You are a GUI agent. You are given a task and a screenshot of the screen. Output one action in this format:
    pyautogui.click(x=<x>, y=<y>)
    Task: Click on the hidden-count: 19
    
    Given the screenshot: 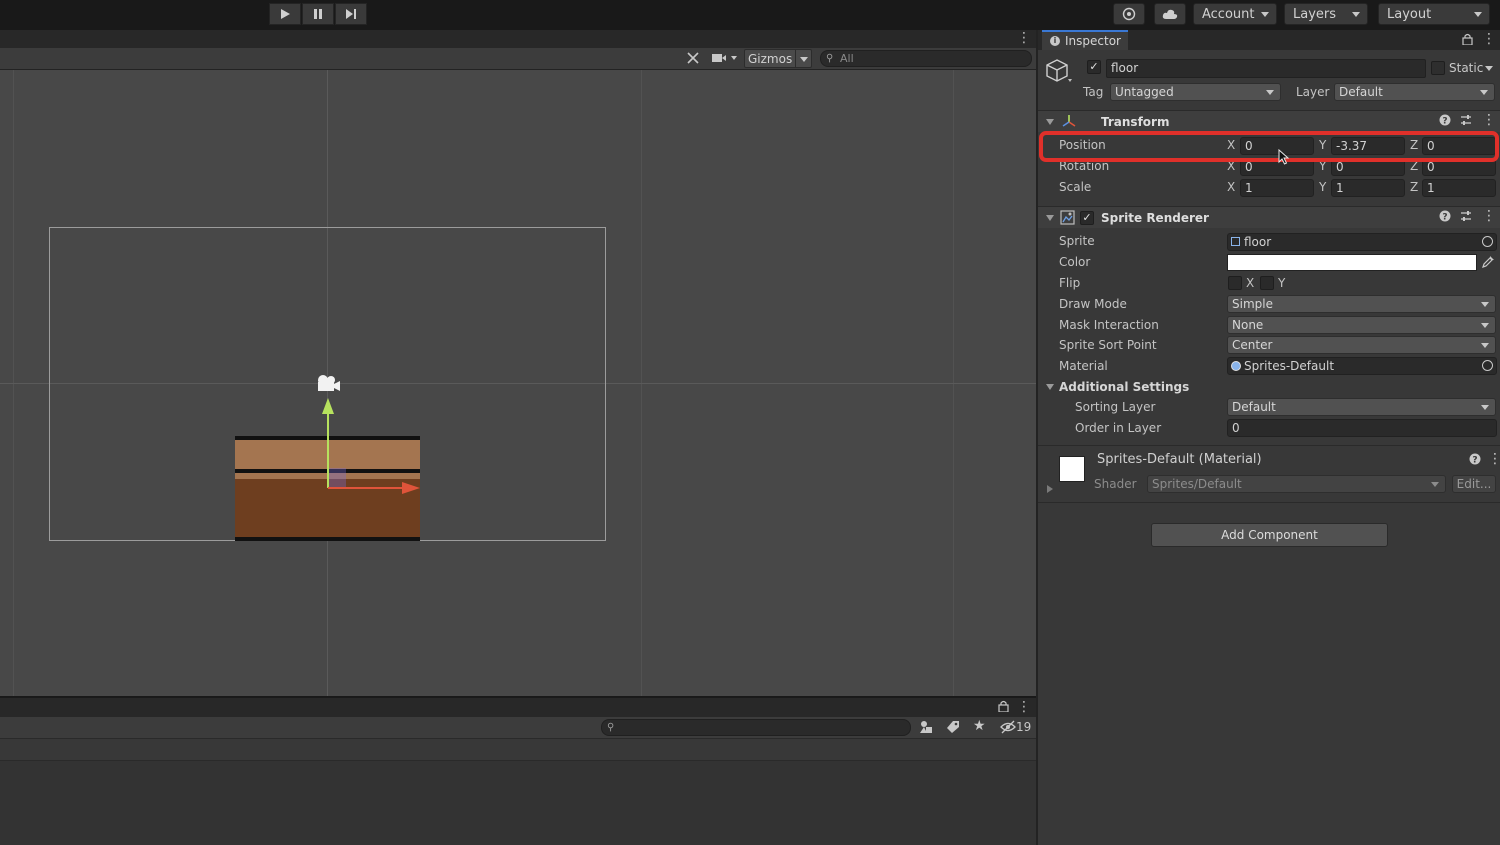 What is the action you would take?
    pyautogui.click(x=1024, y=727)
    